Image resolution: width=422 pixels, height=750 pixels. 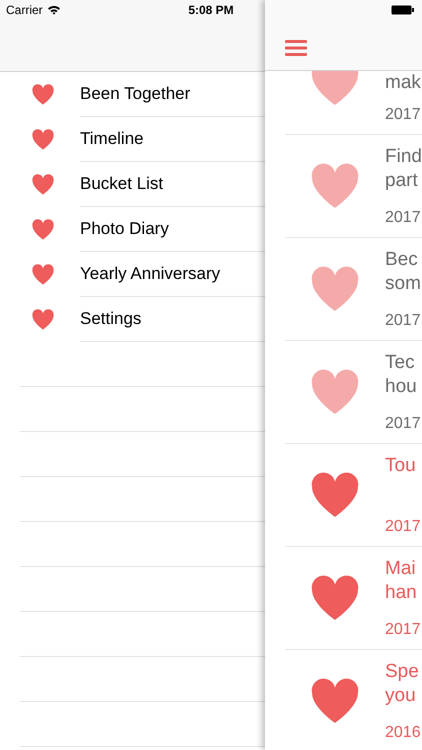 I want to click on entry-date: 2016, so click(x=403, y=733).